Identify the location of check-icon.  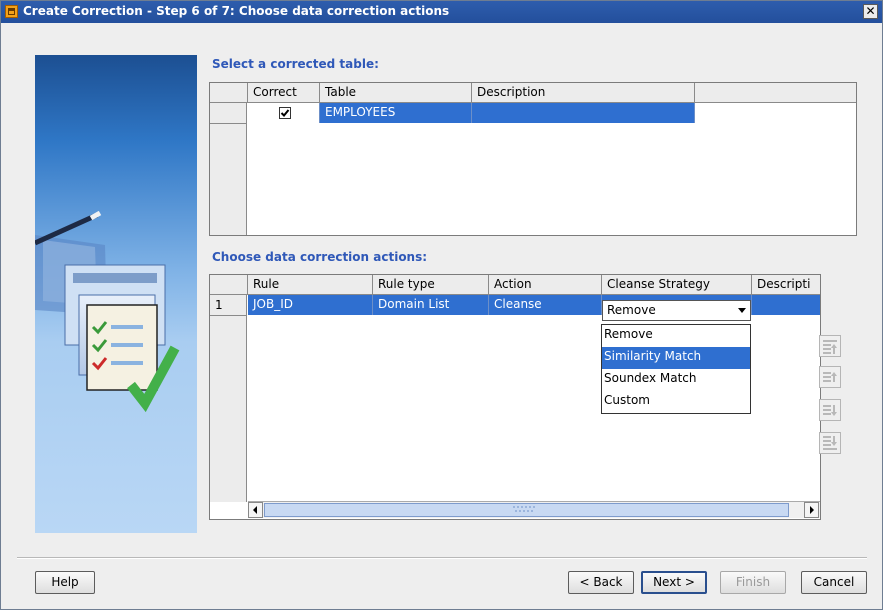
(285, 113).